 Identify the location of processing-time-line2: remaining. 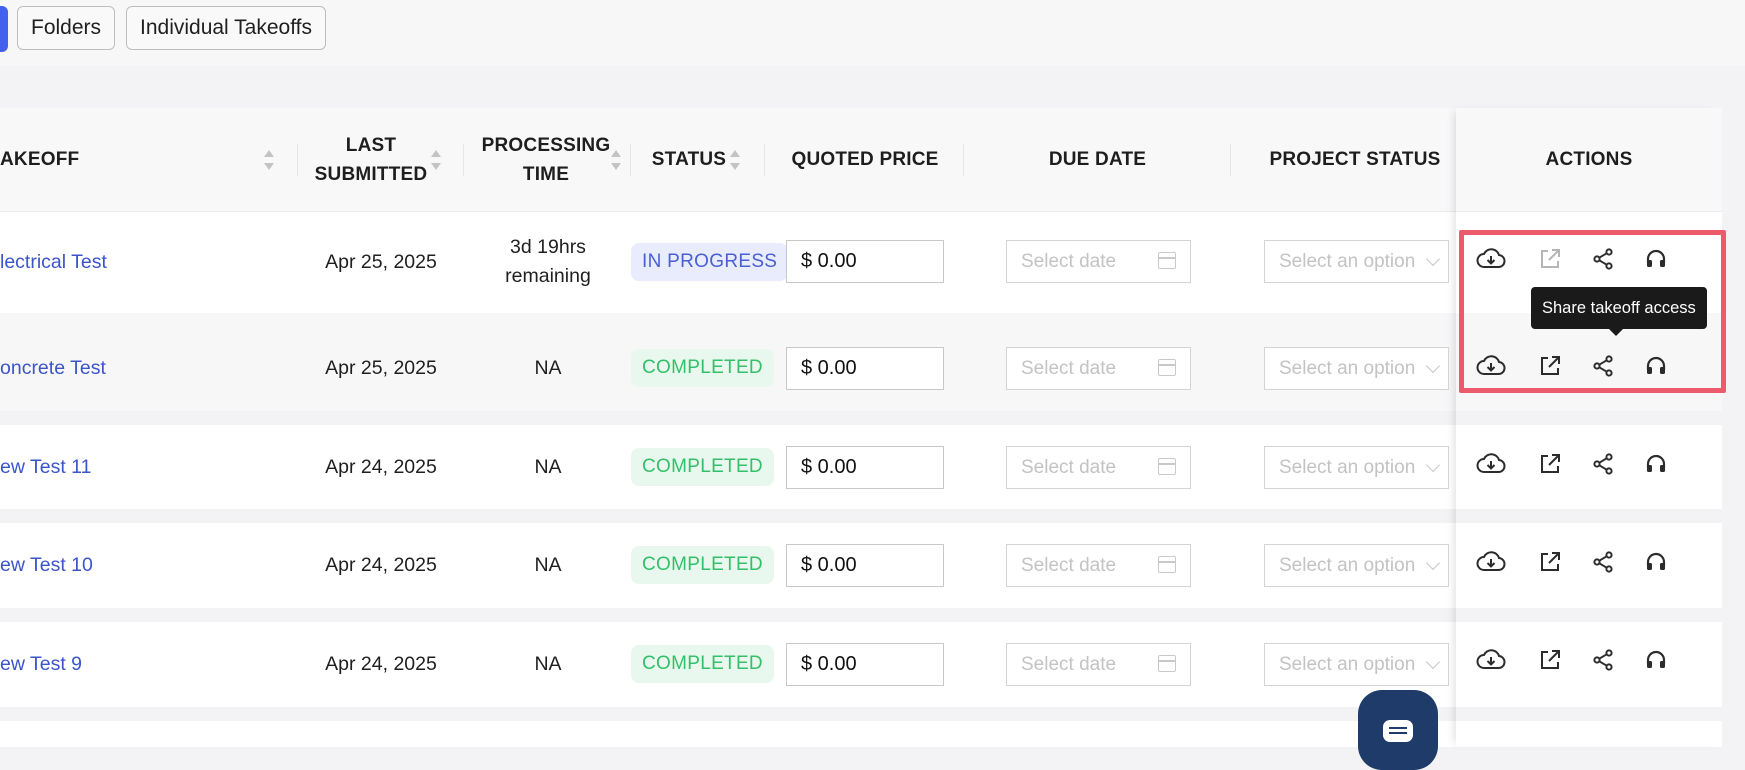
(548, 276).